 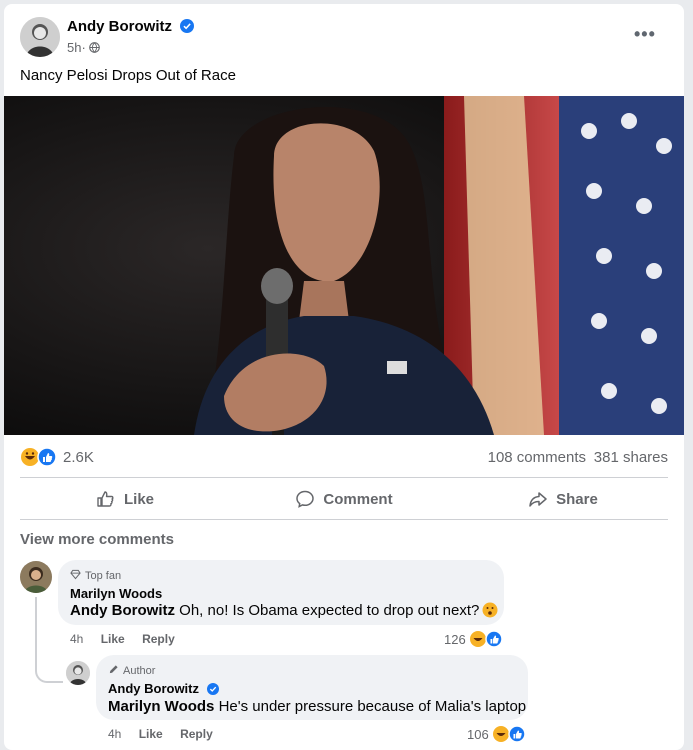 I want to click on like-button: Like, so click(x=125, y=499).